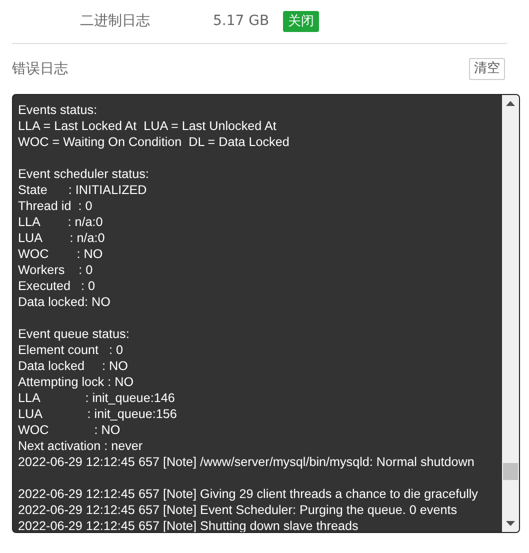  What do you see at coordinates (81, 446) in the screenshot?
I see `log-line: Next activation : never` at bounding box center [81, 446].